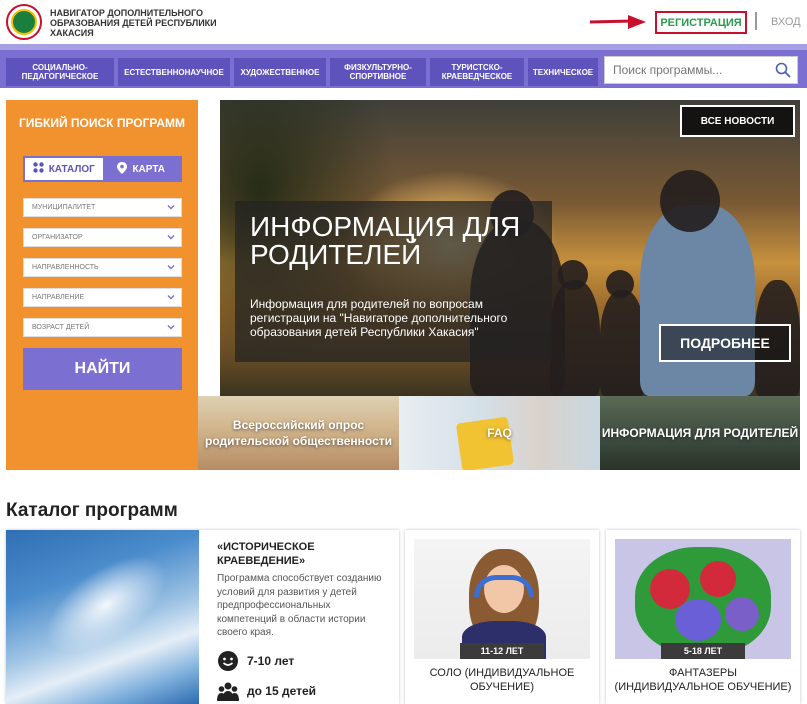  Describe the element at coordinates (685, 70) in the screenshot. I see `search-input` at that location.